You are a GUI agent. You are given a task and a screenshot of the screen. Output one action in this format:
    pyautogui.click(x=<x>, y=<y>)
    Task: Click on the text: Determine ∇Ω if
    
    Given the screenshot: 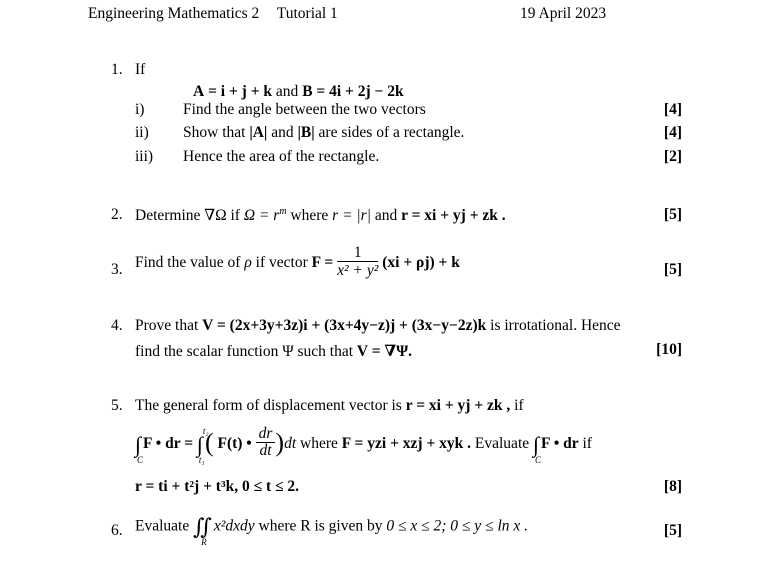 What is the action you would take?
    pyautogui.click(x=187, y=216)
    